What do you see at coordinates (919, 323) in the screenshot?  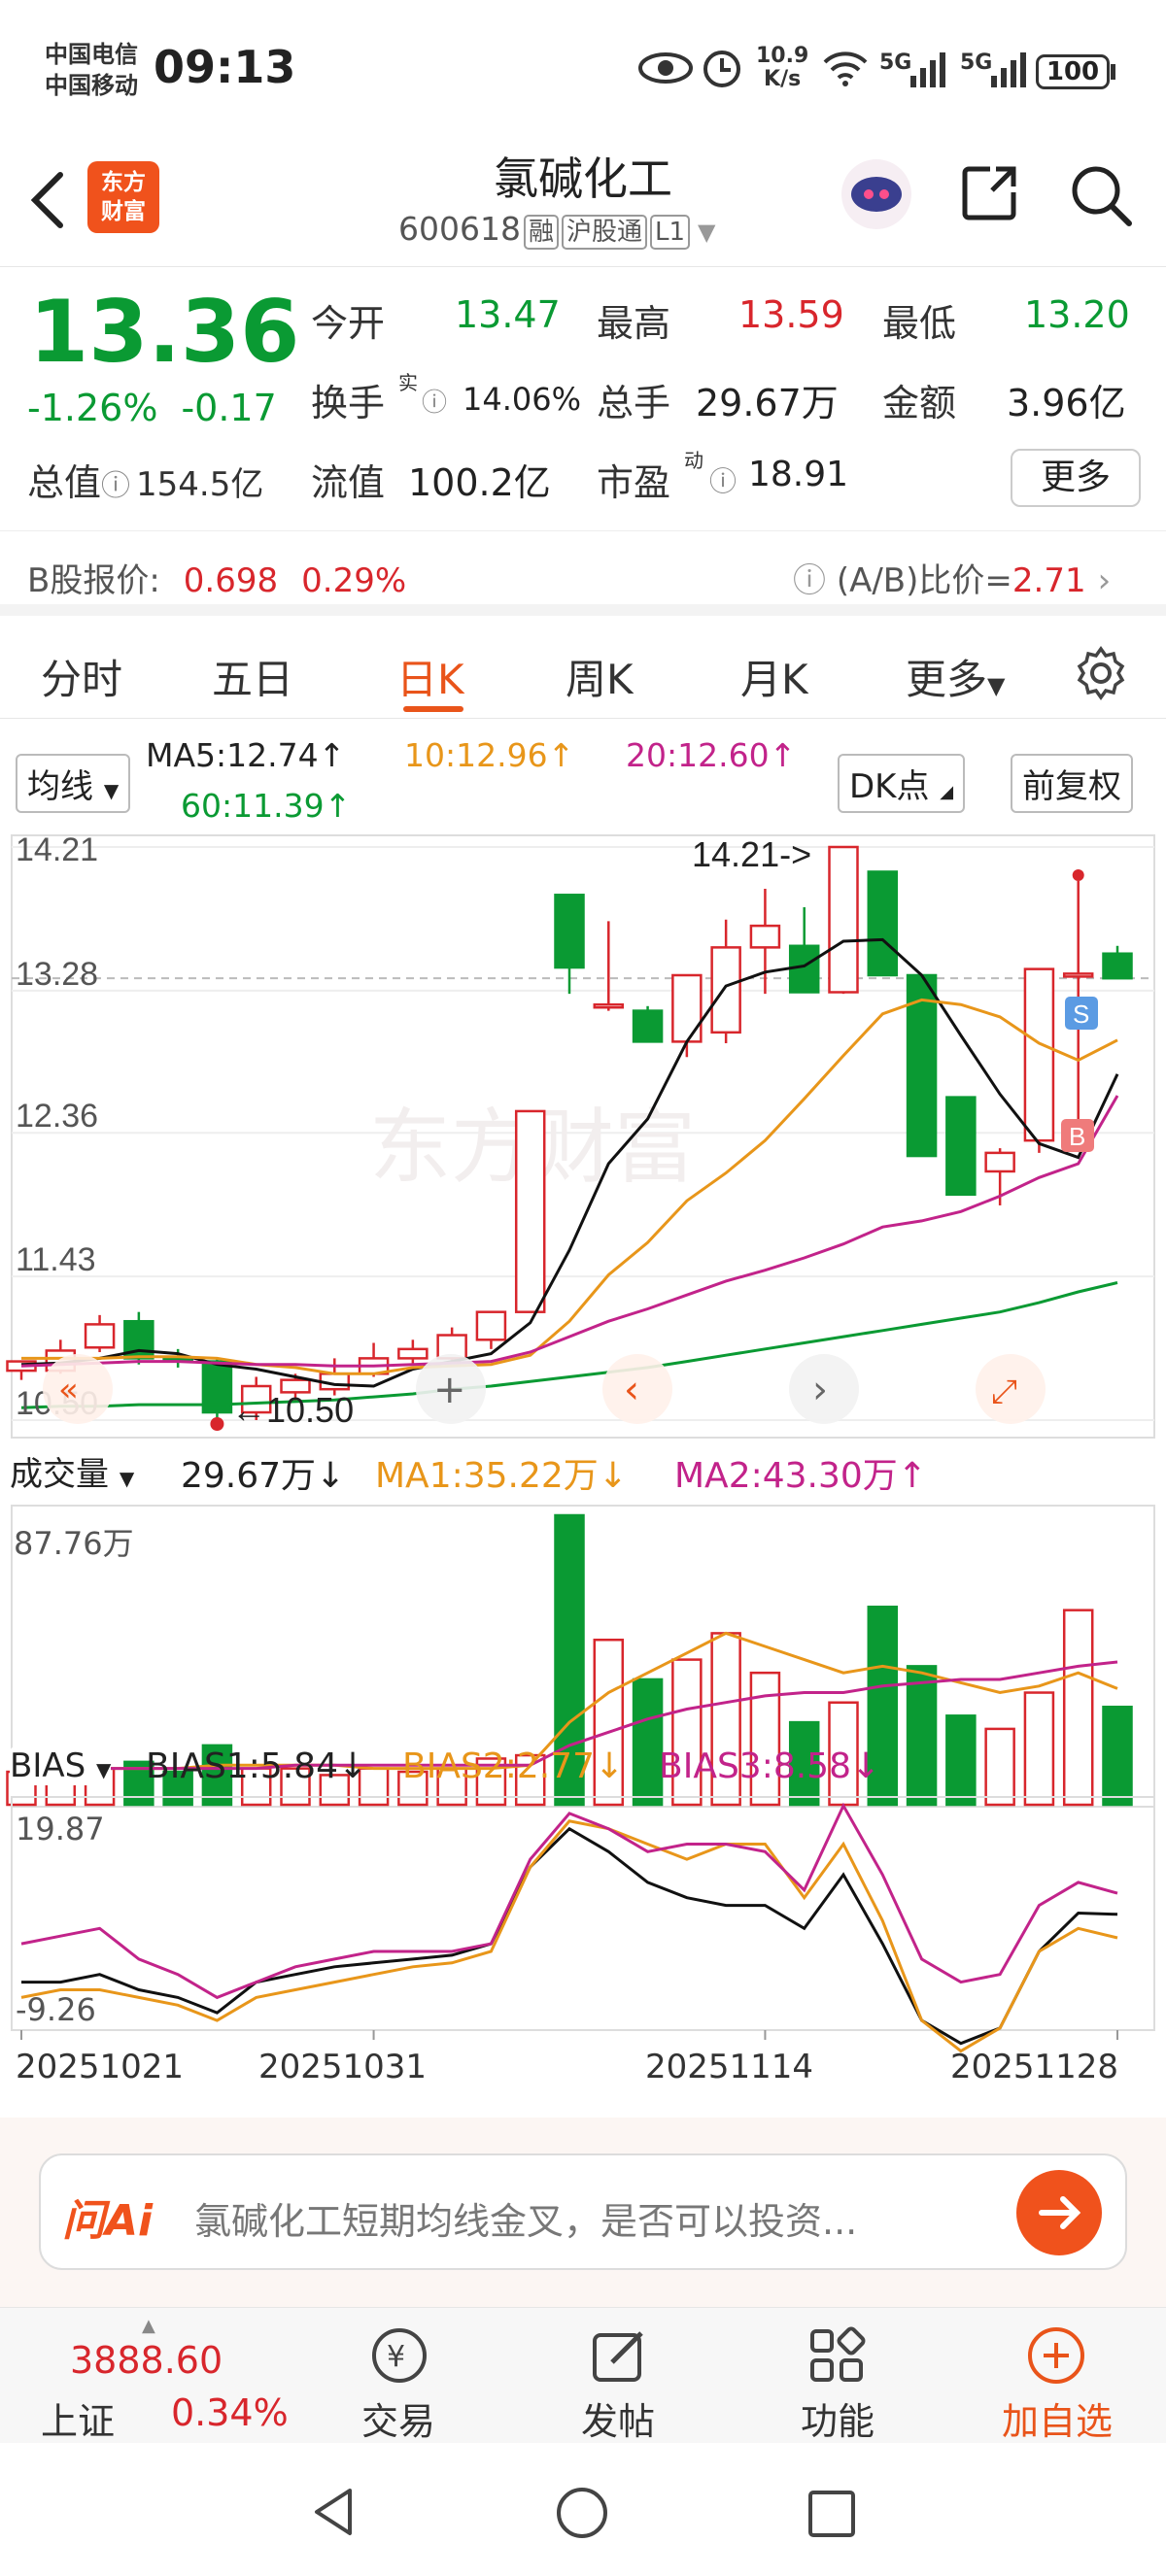 I see `low-label: 最低` at bounding box center [919, 323].